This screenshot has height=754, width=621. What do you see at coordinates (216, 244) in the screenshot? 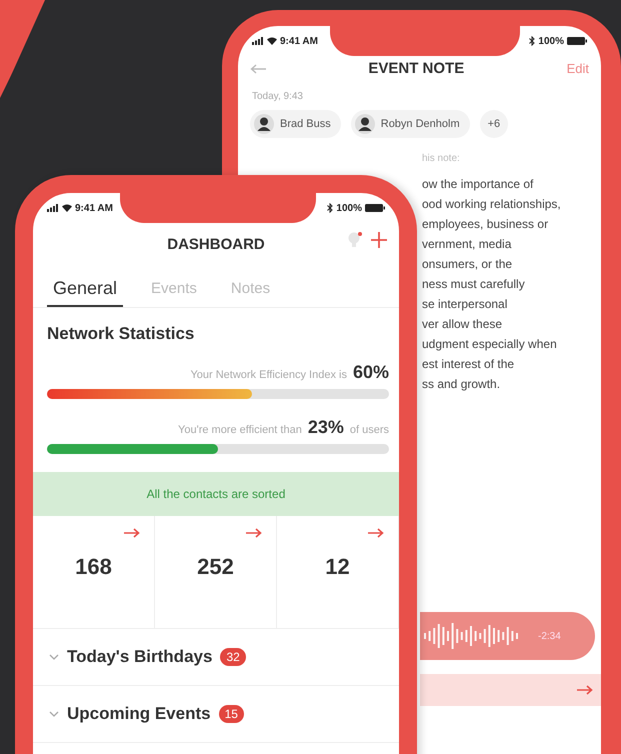
I see `screen-title: DASHBOARD` at bounding box center [216, 244].